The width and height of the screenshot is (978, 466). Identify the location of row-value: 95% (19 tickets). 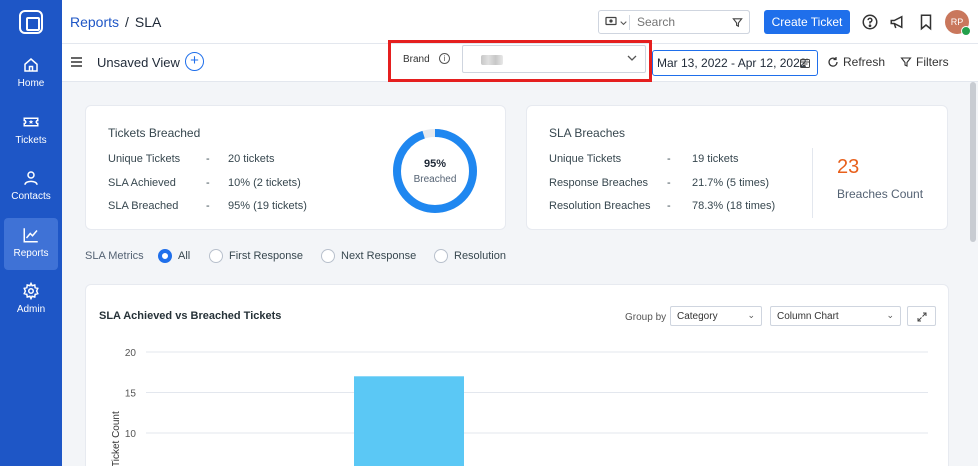
(267, 206).